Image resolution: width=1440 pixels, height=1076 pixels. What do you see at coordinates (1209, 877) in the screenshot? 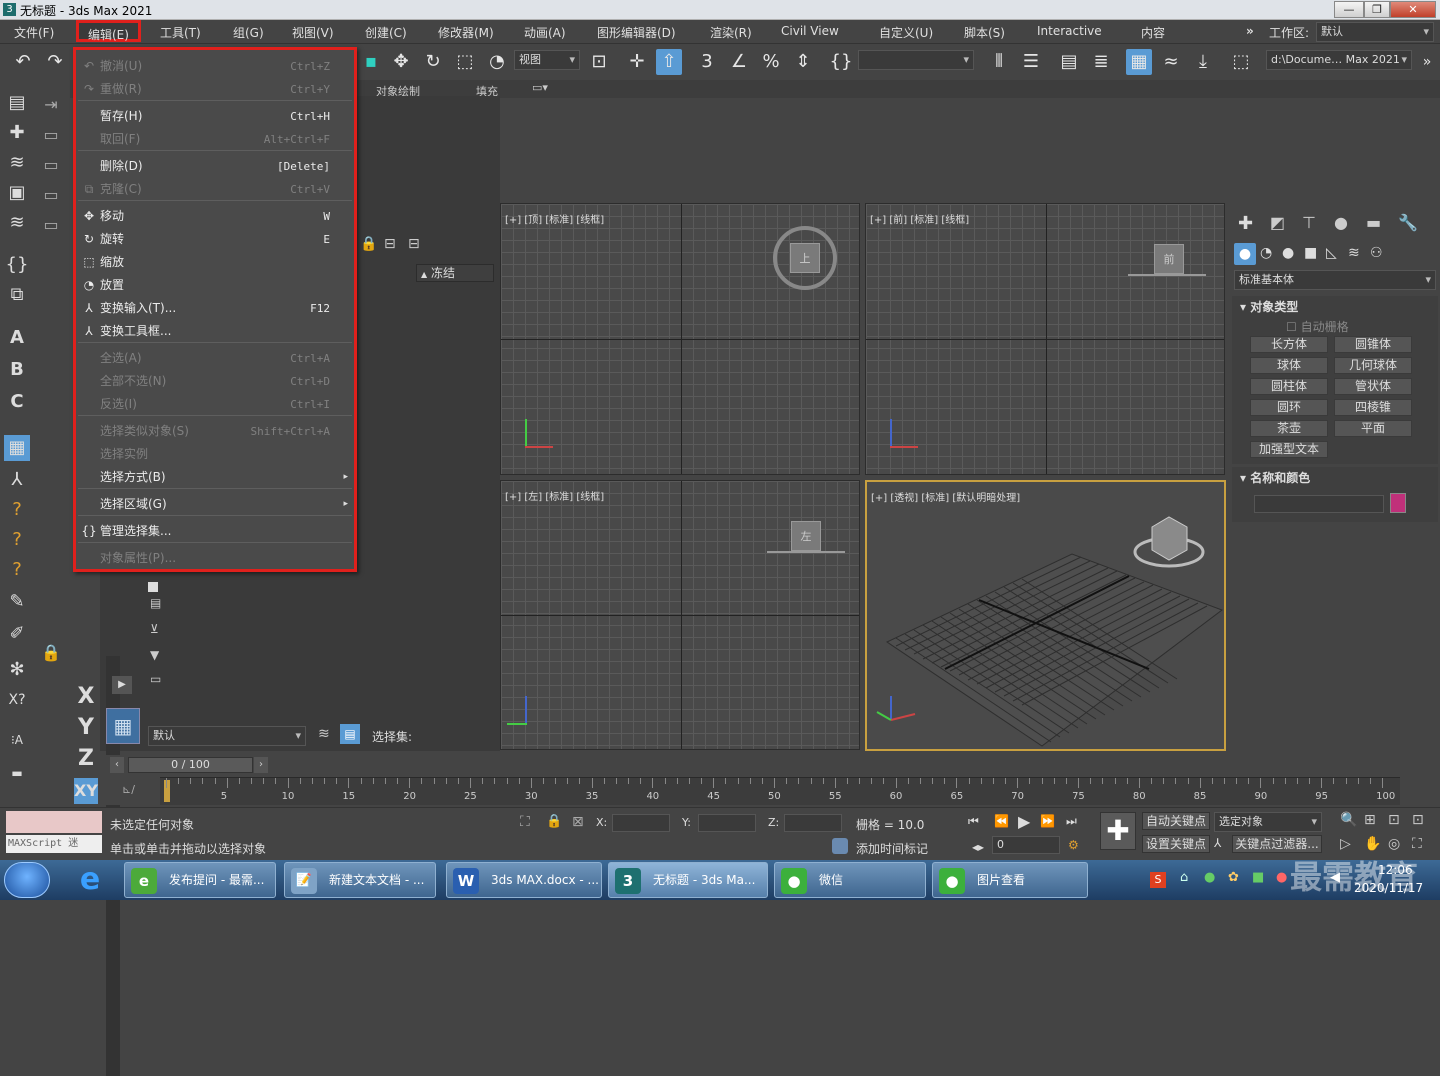
I see `tray-wechat-icon: ●` at bounding box center [1209, 877].